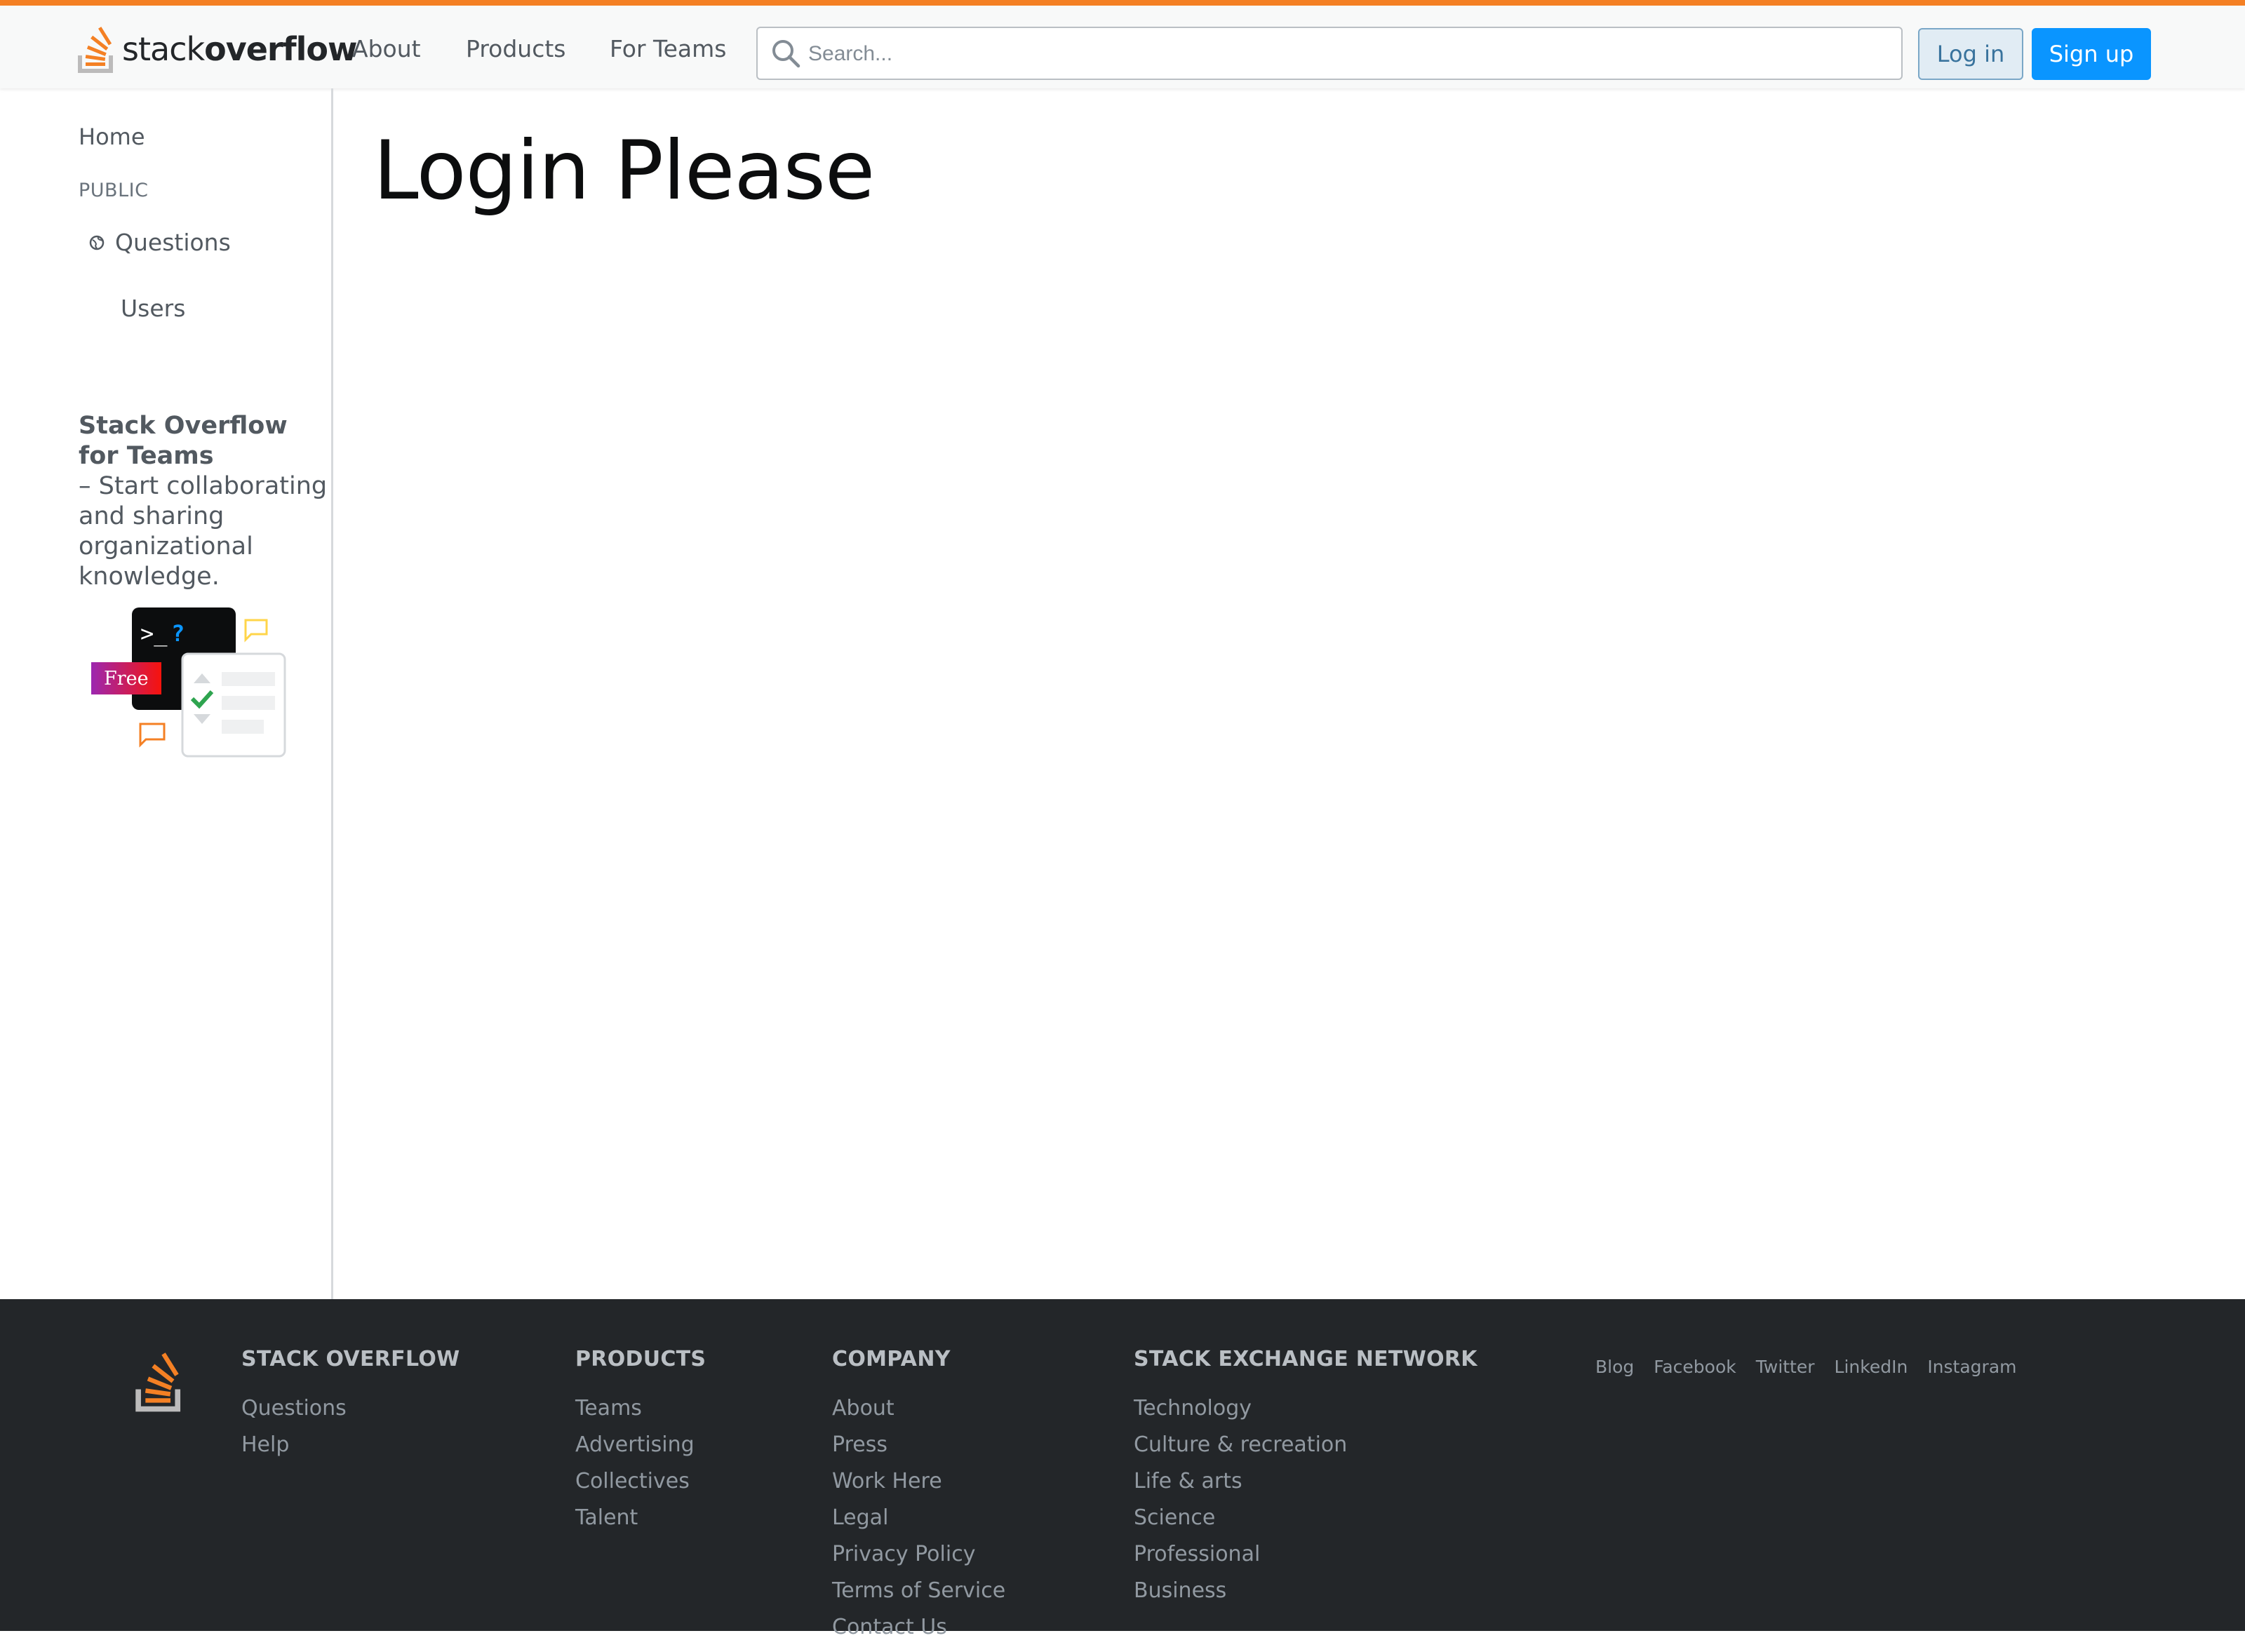  I want to click on footer-link: Advertising, so click(640, 1451).